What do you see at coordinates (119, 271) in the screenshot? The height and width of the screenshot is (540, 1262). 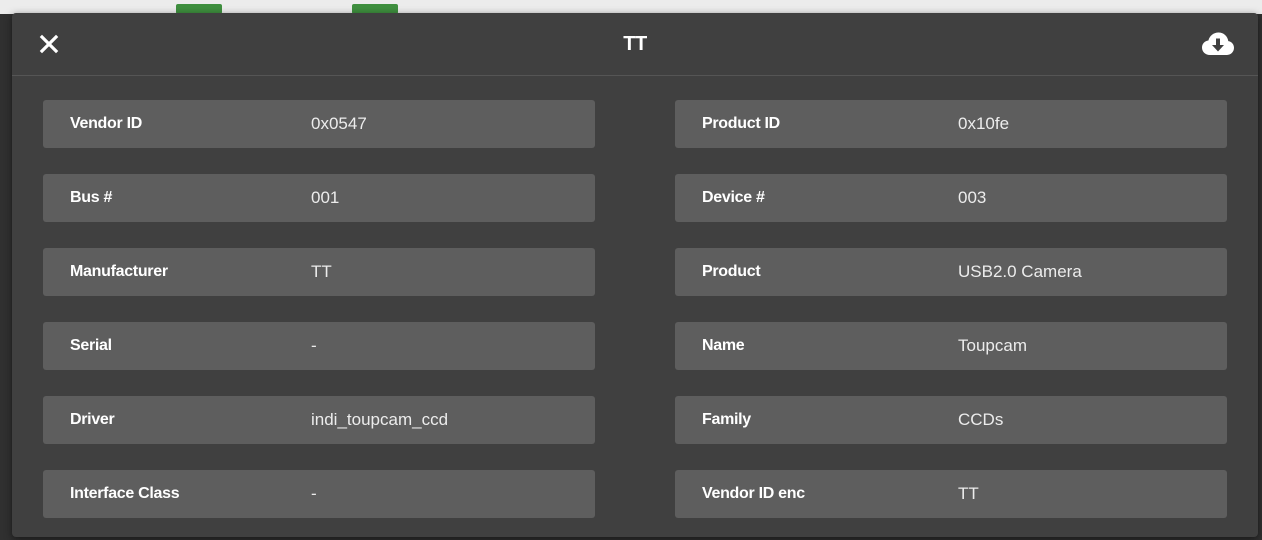 I see `field-label: Manufacturer` at bounding box center [119, 271].